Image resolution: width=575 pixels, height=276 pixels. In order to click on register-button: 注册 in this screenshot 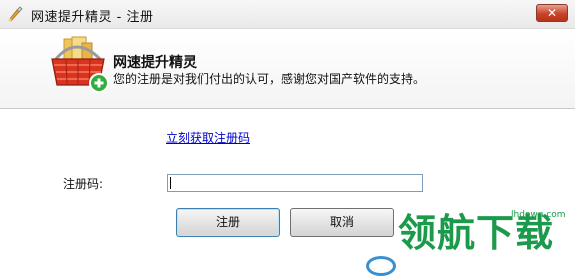, I will do `click(228, 222)`.